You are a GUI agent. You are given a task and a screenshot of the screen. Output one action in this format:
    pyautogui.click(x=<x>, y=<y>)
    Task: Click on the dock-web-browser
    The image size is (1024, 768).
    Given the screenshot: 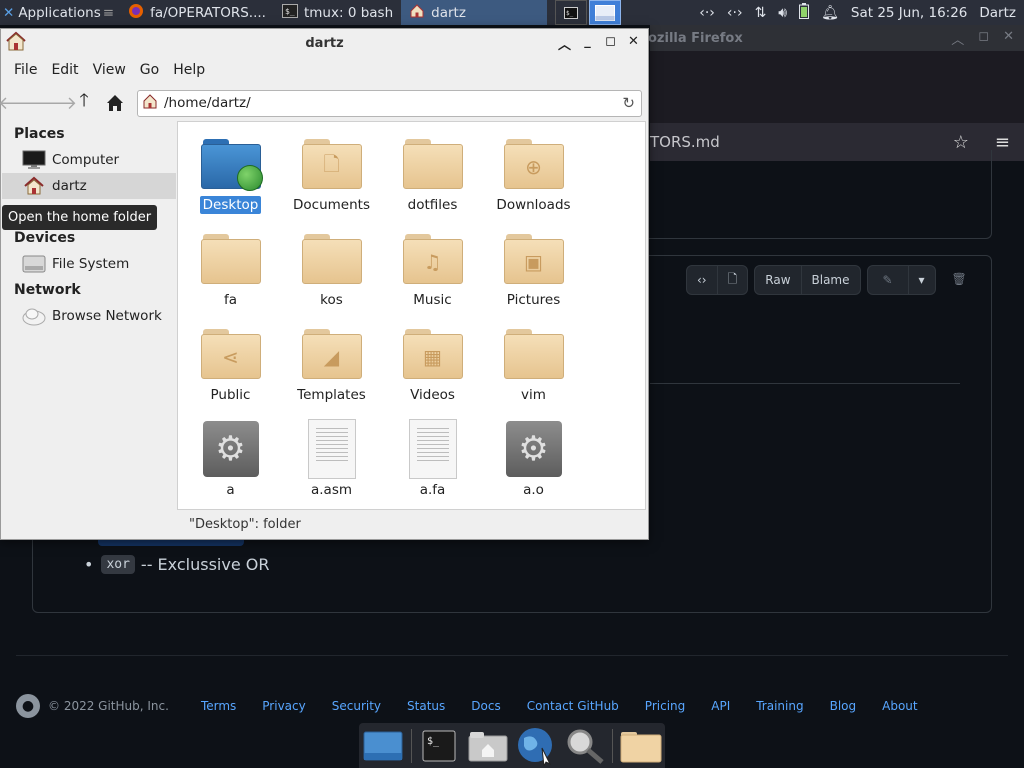 What is the action you would take?
    pyautogui.click(x=536, y=746)
    